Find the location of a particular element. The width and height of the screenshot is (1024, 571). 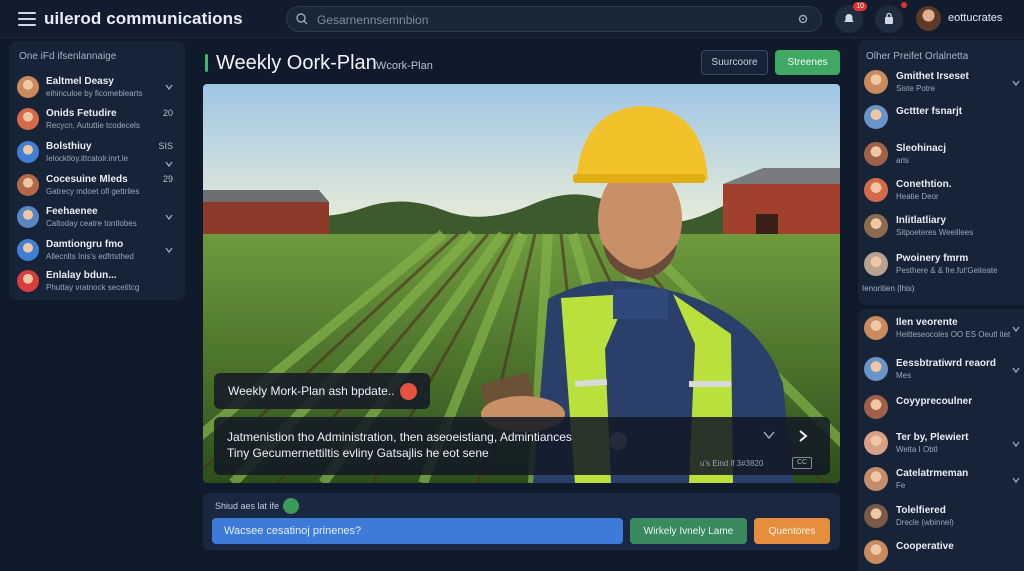

user-name: eottucrates is located at coordinates (975, 18).